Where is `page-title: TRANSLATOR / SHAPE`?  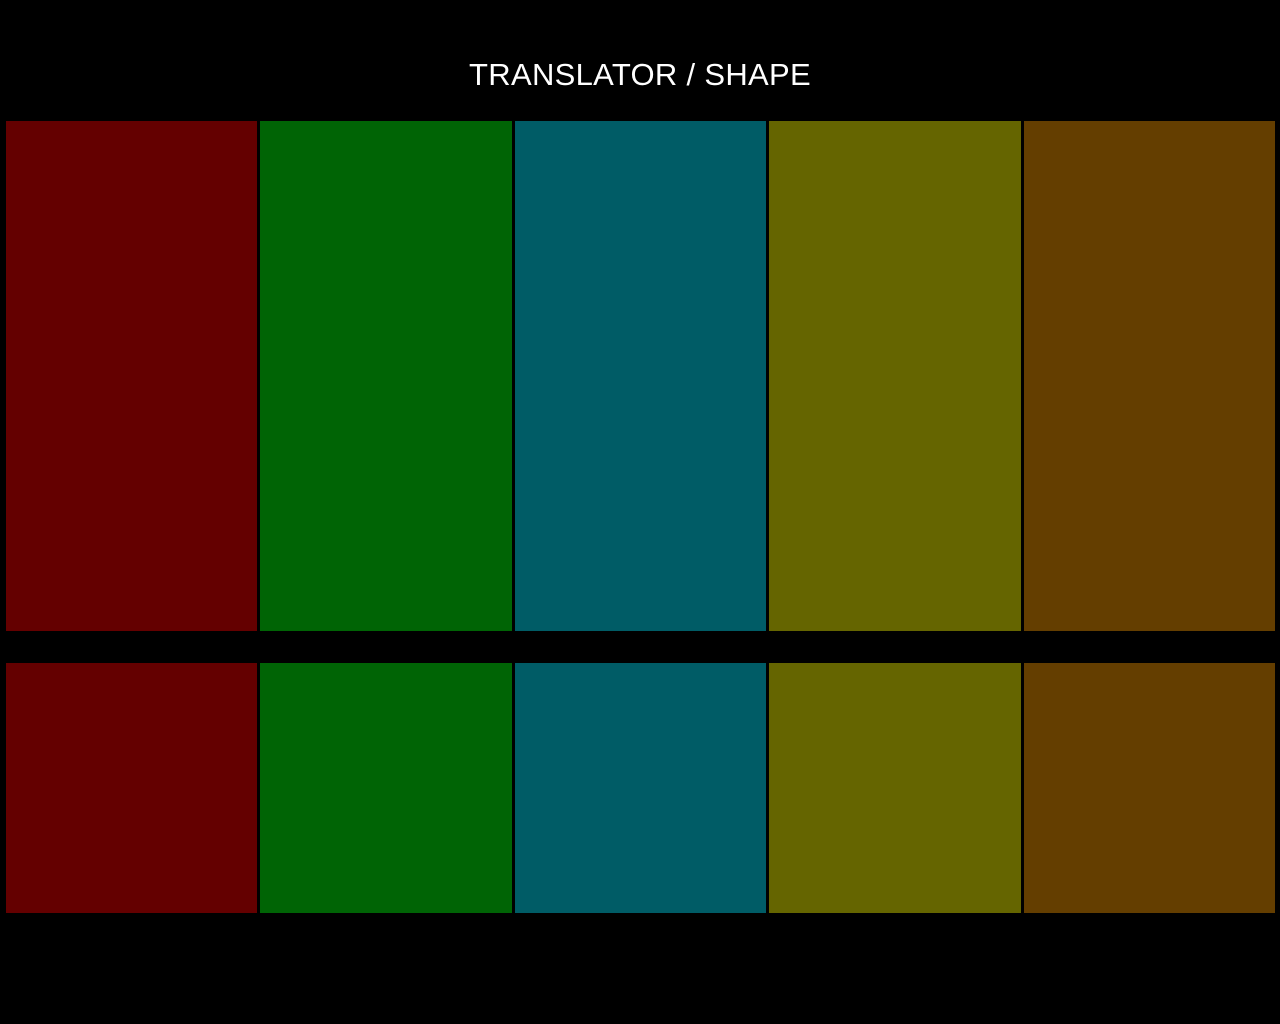
page-title: TRANSLATOR / SHAPE is located at coordinates (640, 74).